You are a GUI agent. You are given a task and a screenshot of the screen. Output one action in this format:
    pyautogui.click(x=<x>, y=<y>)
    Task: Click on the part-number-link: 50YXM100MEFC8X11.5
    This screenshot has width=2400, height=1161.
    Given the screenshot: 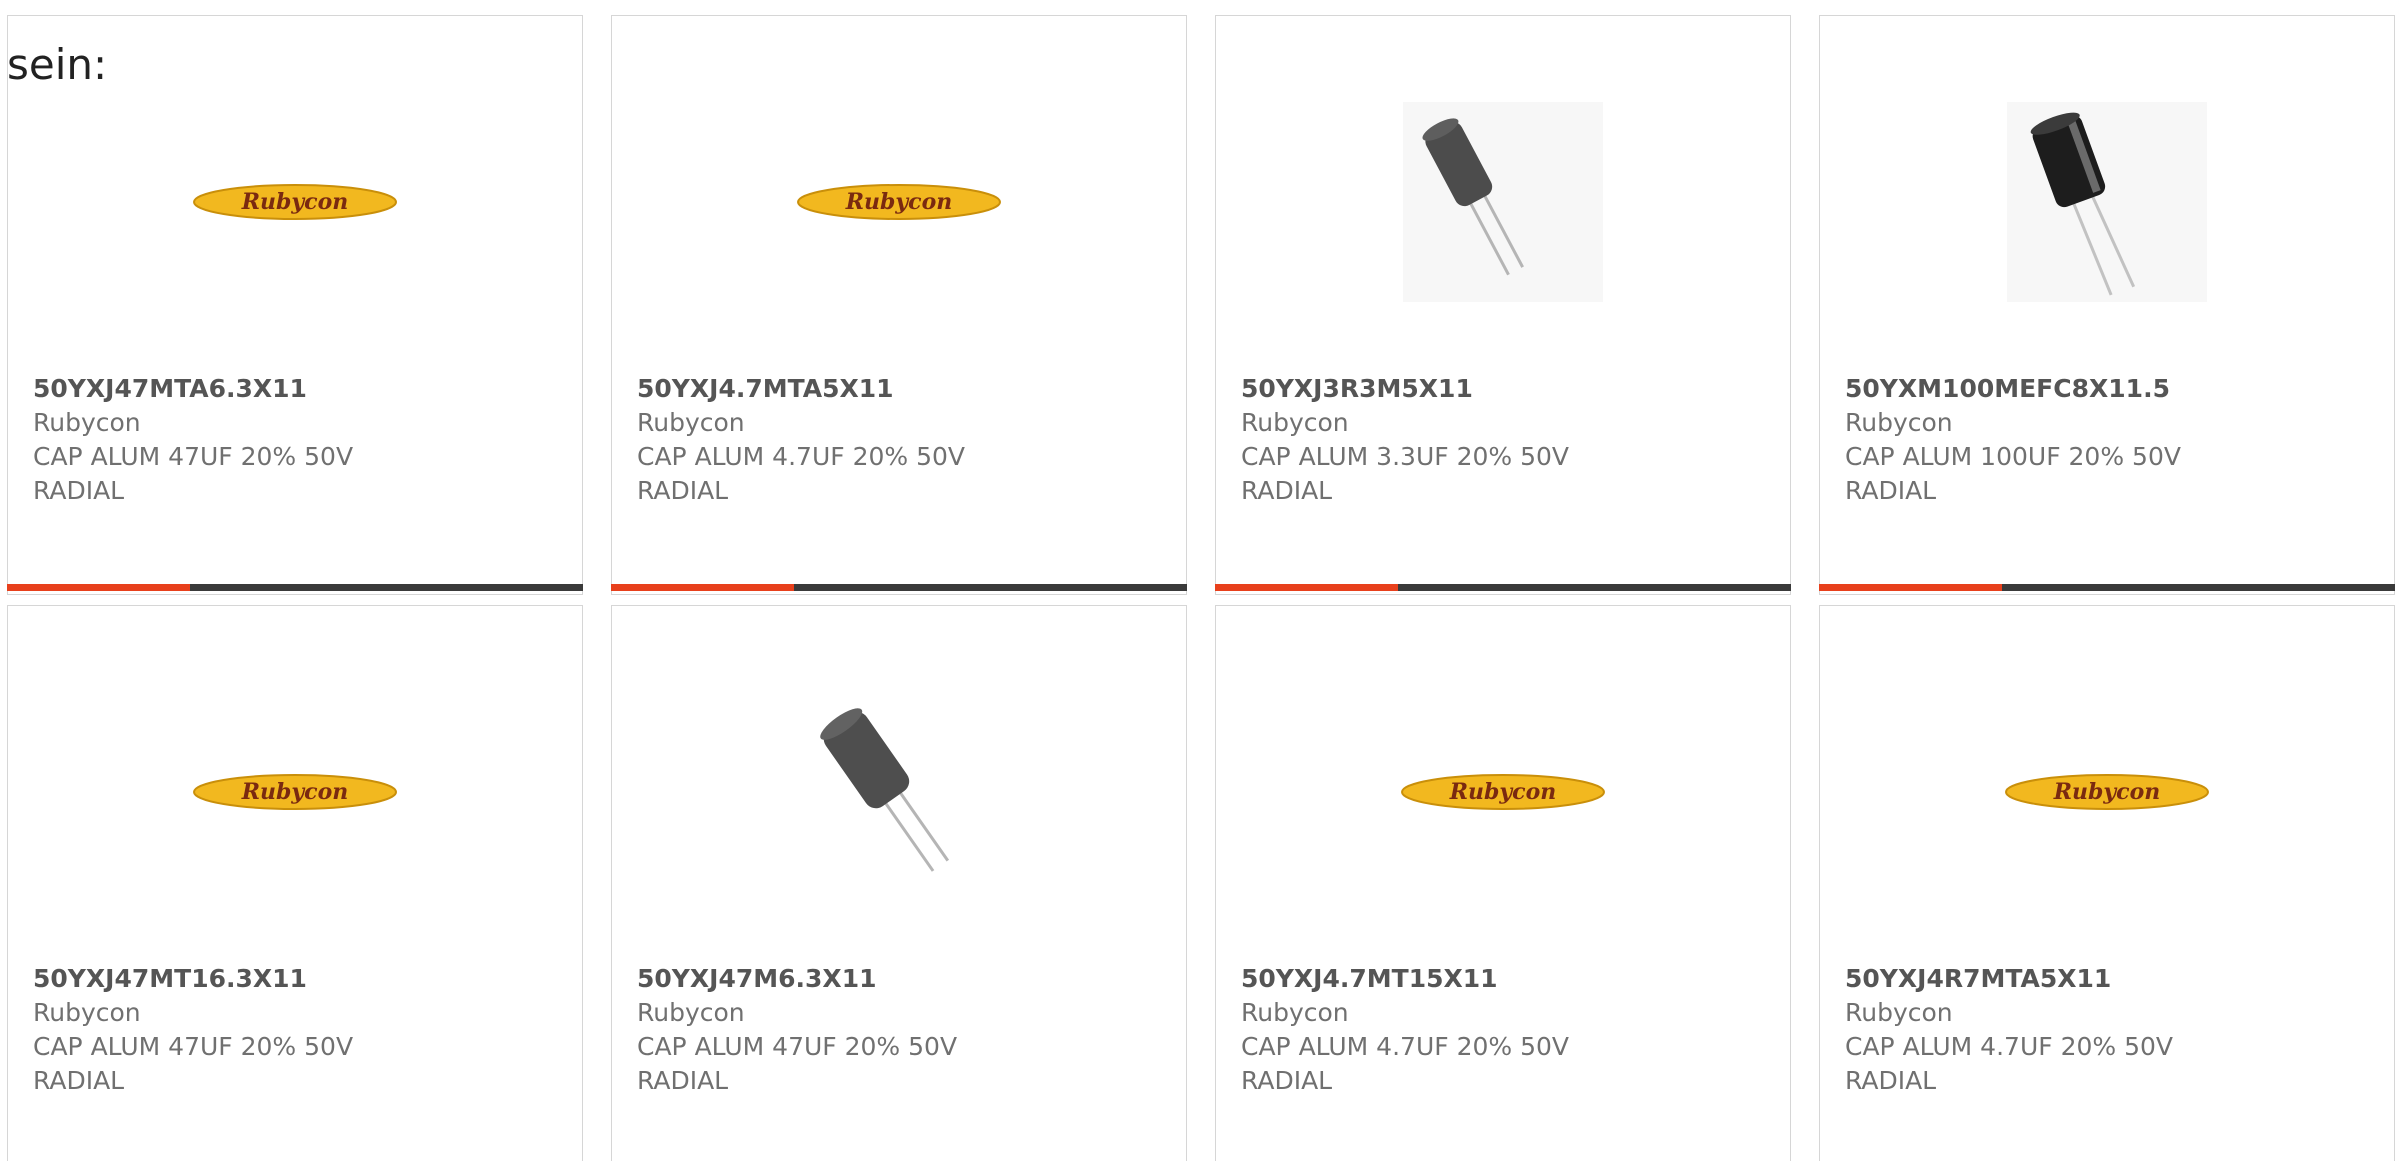 What is the action you would take?
    pyautogui.click(x=2109, y=389)
    